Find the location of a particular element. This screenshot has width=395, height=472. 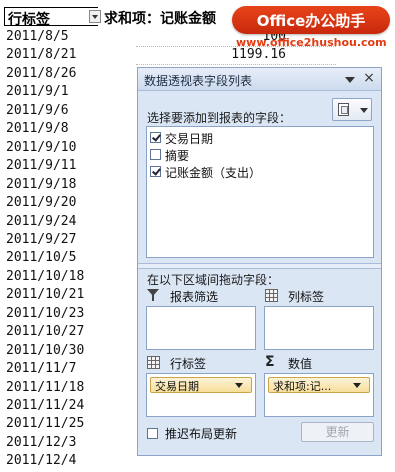

defer-update-label: 推迟布局更新 is located at coordinates (201, 434).